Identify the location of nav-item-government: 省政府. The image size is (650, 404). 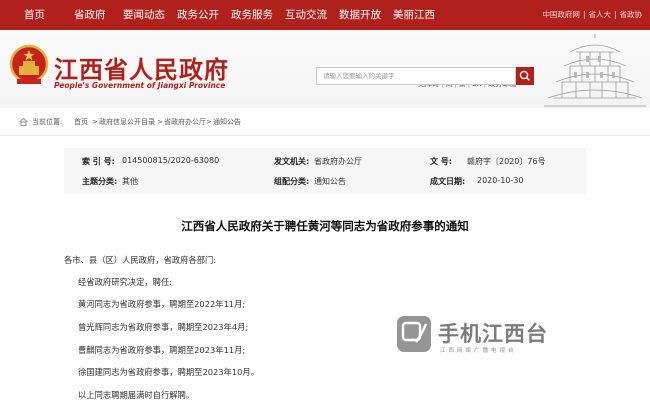
(90, 15).